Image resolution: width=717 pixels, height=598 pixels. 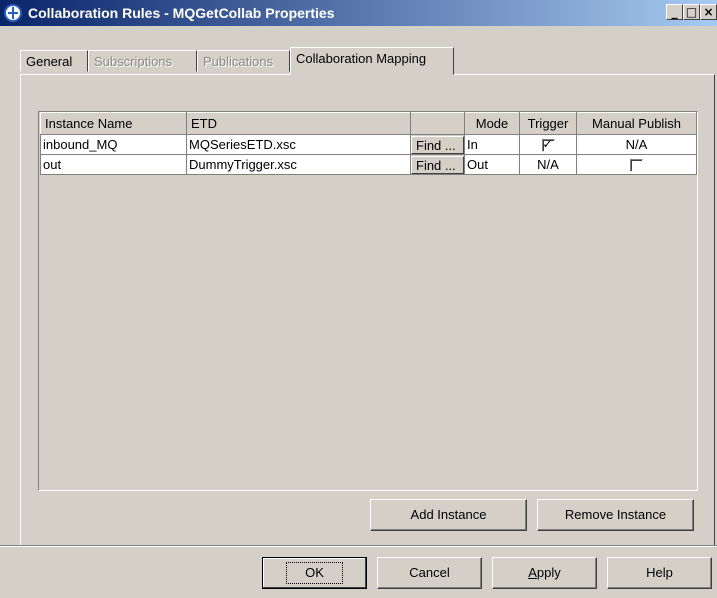 I want to click on apply-label: pply, so click(x=548, y=572).